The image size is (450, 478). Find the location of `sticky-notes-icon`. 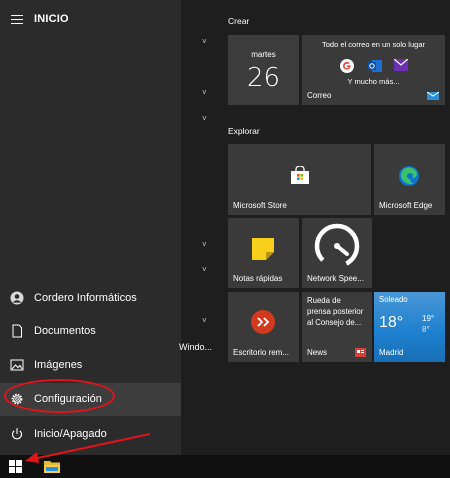

sticky-notes-icon is located at coordinates (263, 249).